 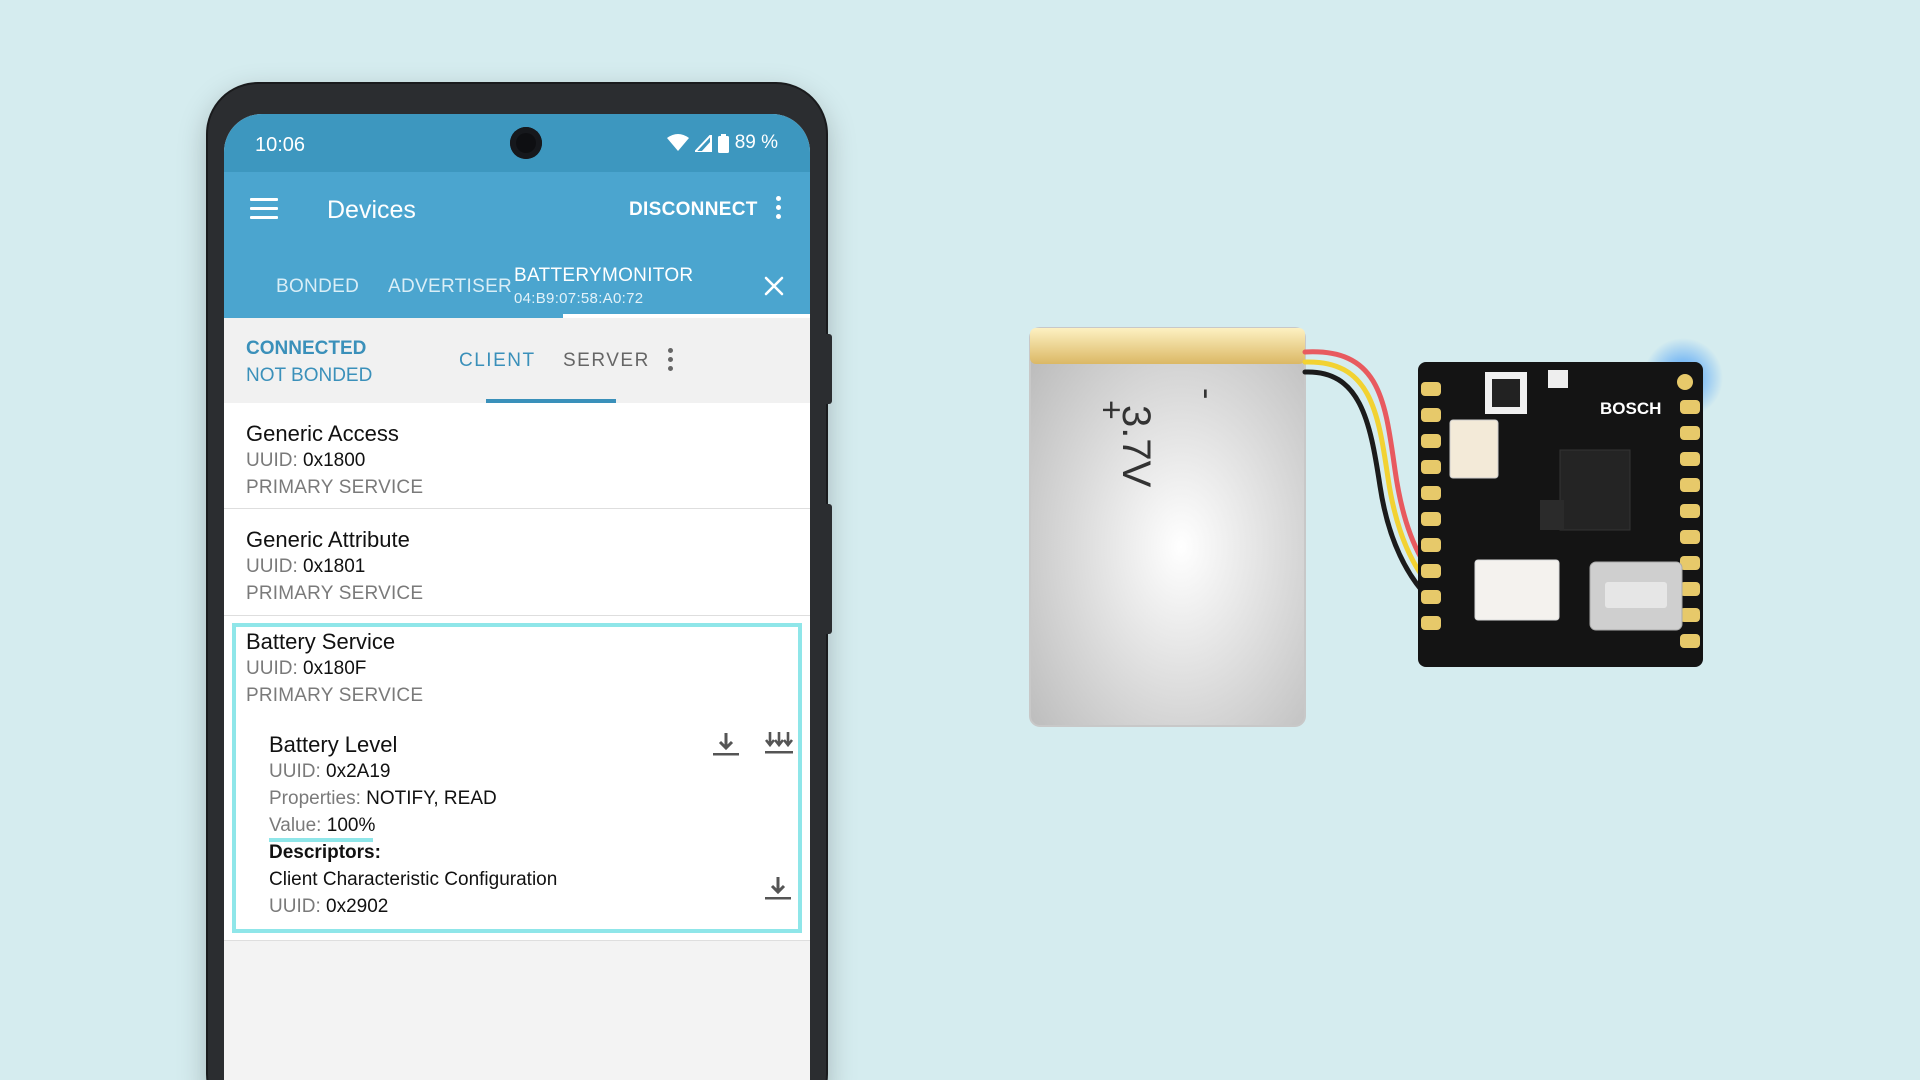 I want to click on board-brand-label: BOSCH, so click(x=1630, y=408).